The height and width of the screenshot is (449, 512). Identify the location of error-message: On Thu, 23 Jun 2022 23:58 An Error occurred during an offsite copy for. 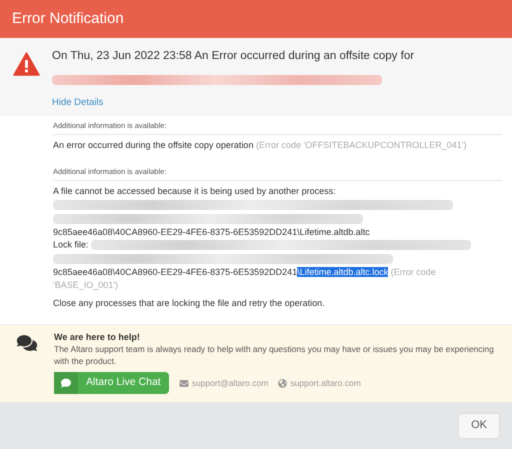
(233, 56).